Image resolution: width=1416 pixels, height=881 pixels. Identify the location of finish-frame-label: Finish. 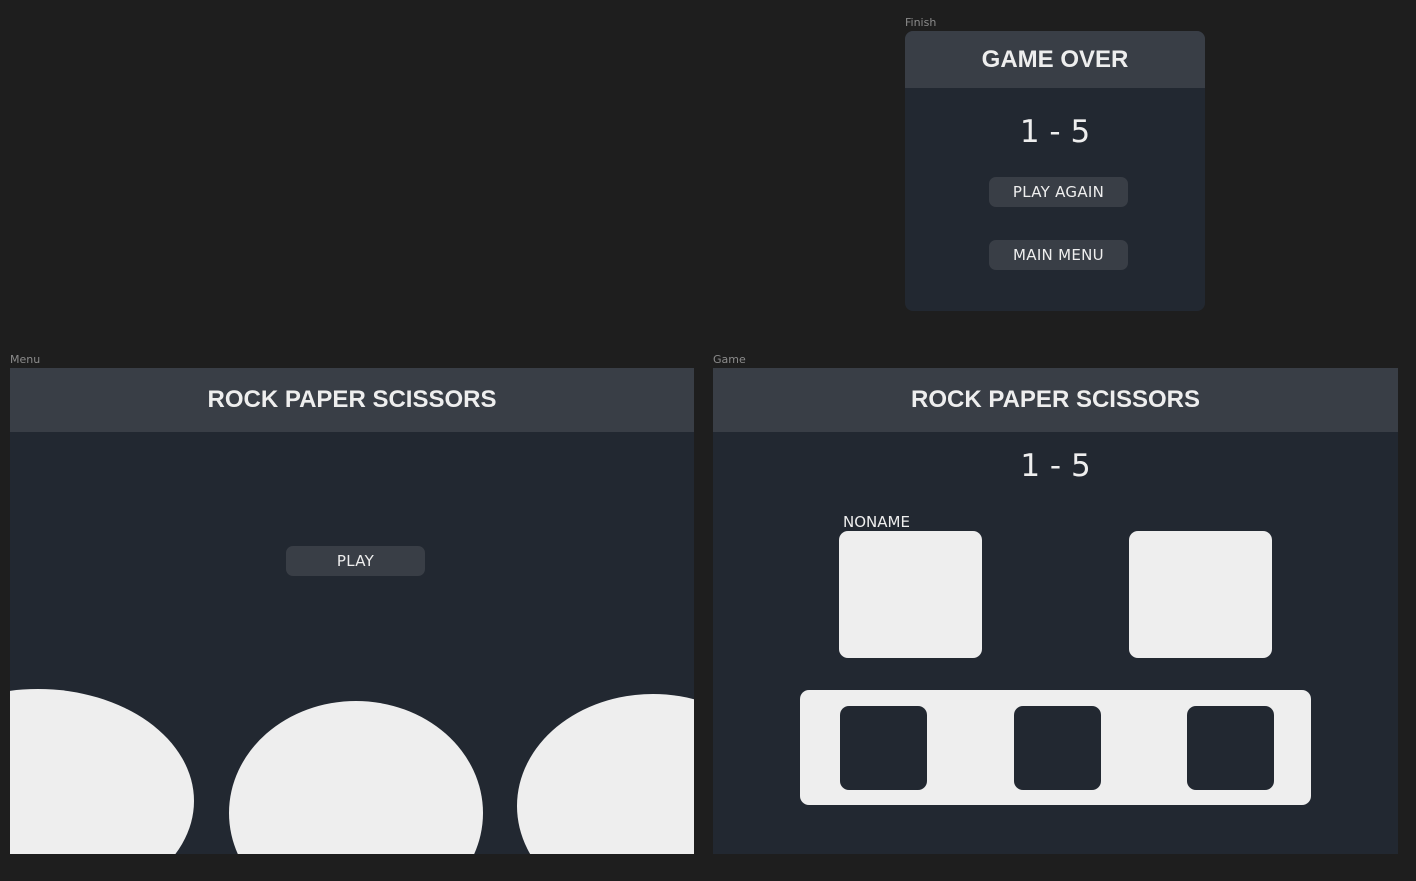
(921, 22).